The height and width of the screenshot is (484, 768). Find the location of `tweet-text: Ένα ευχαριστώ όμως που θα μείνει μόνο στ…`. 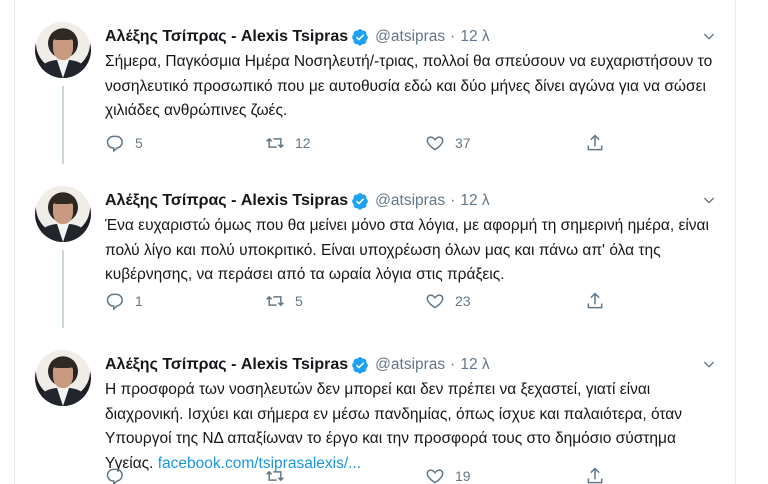

tweet-text: Ένα ευχαριστώ όμως που θα μείνει μόνο στ… is located at coordinates (415, 251).